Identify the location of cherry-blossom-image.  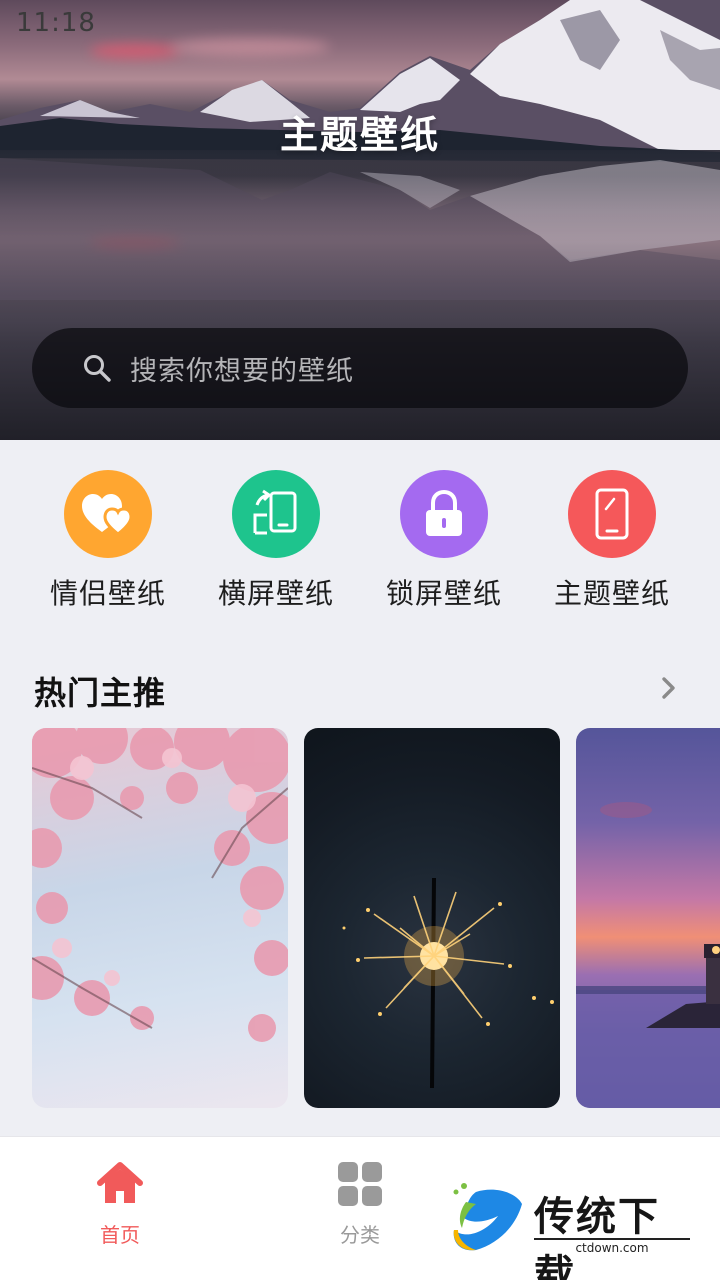
(160, 885).